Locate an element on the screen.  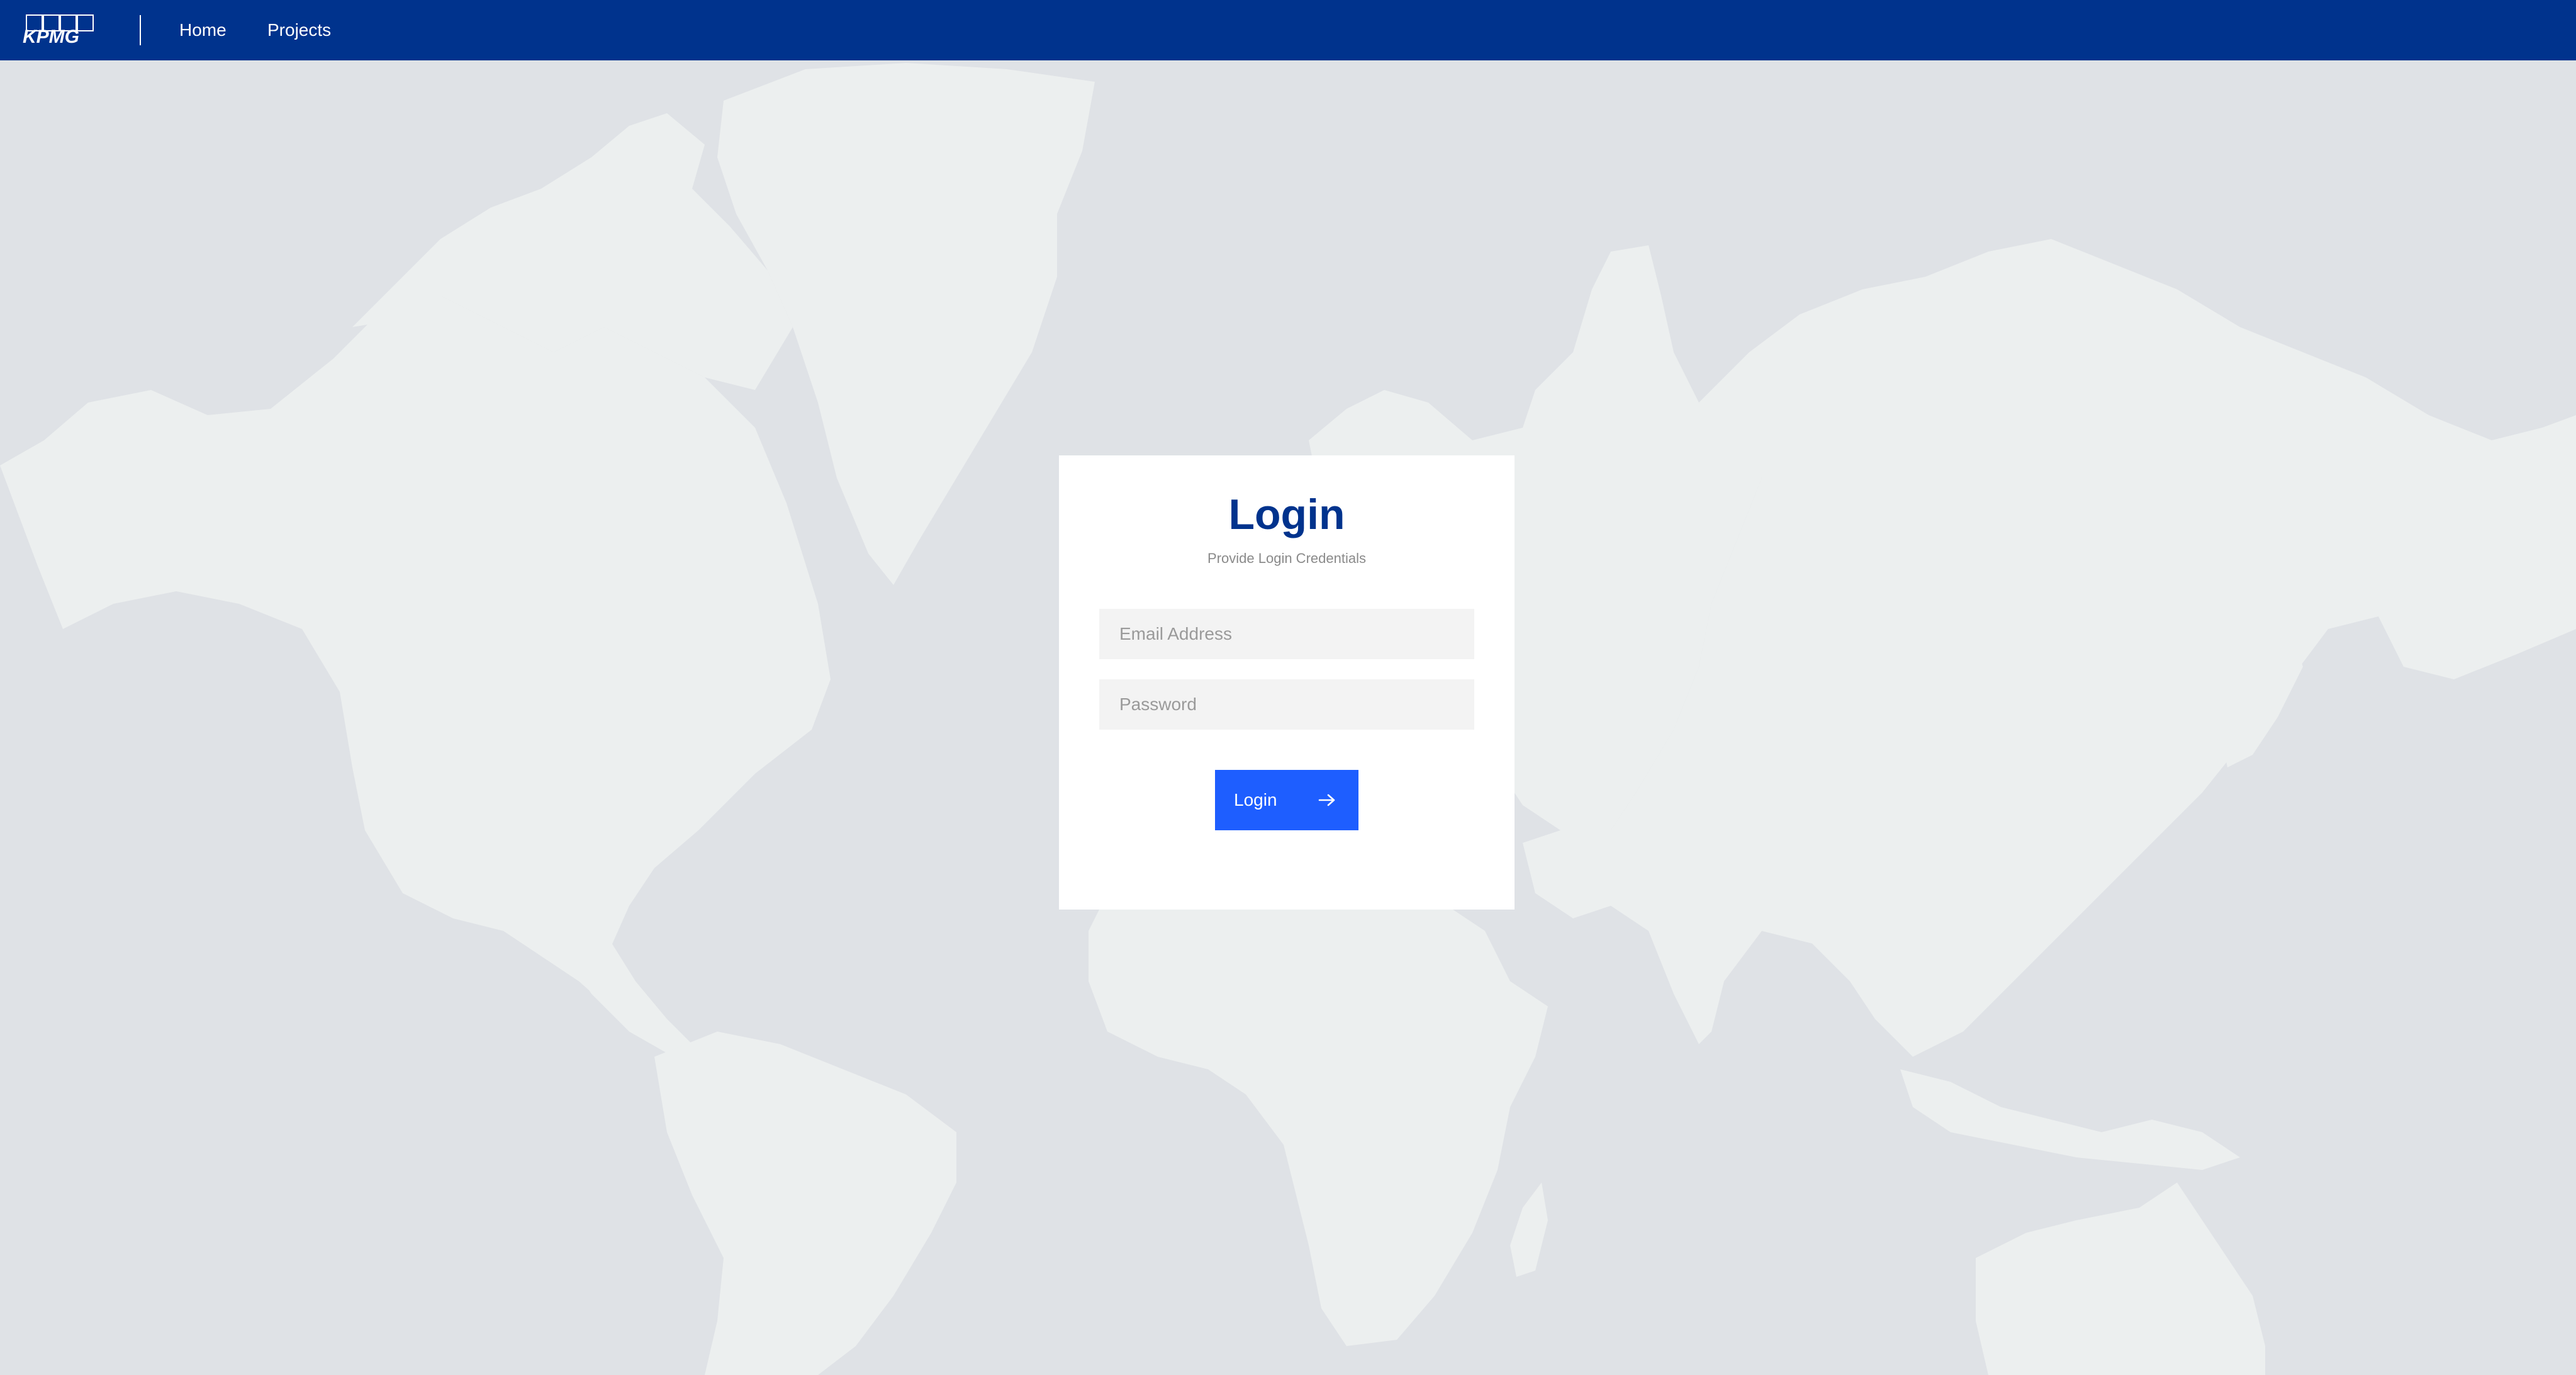
southeast-asia-islands-landmass is located at coordinates (2070, 1119).